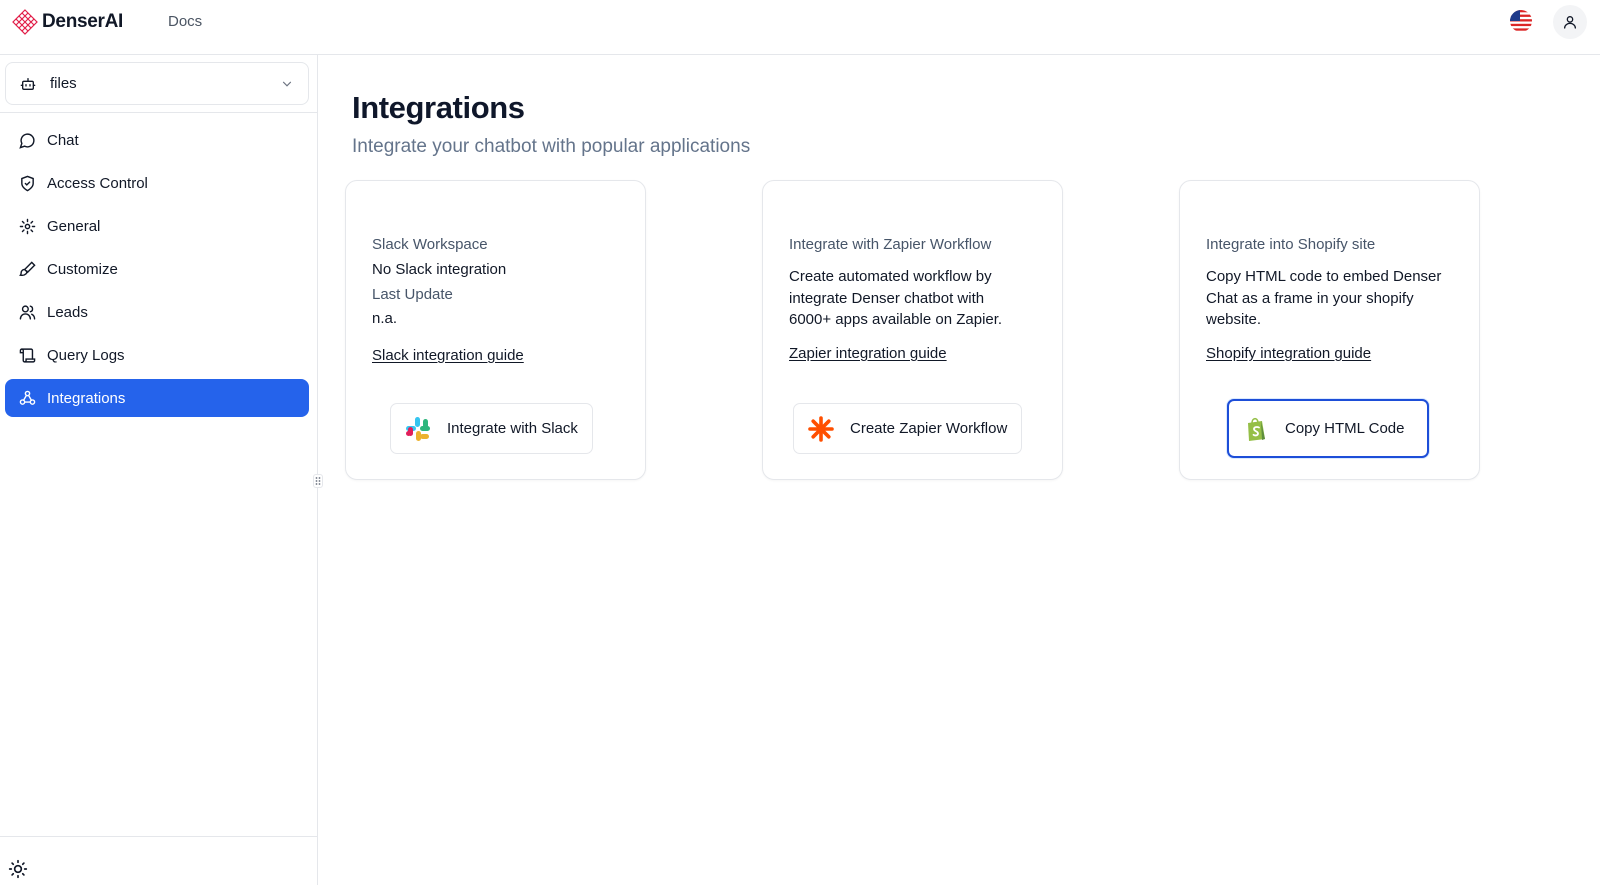 The image size is (1600, 885). Describe the element at coordinates (28, 83) in the screenshot. I see `bot-icon` at that location.